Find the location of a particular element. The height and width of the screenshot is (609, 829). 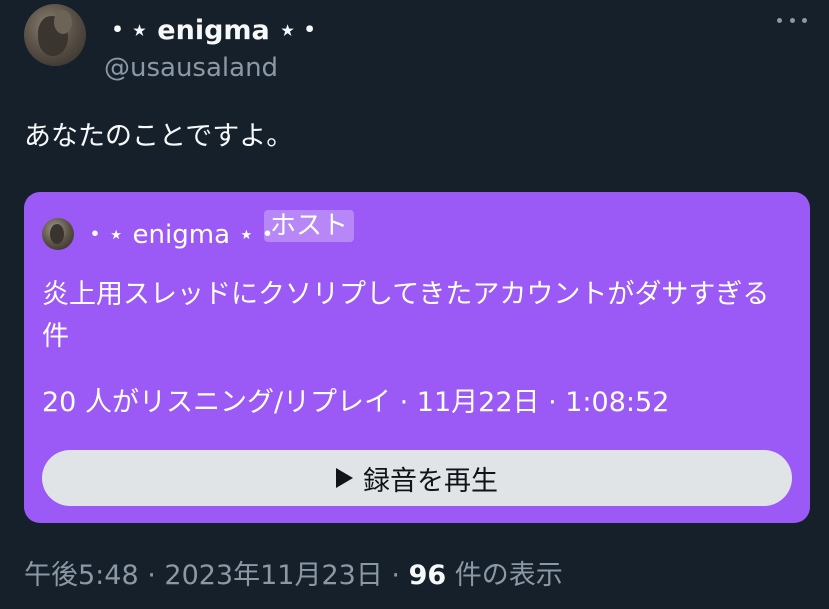

tweet-footer: 午後5:48 · 2023年11月23日 · 96 件の表示 is located at coordinates (293, 572).